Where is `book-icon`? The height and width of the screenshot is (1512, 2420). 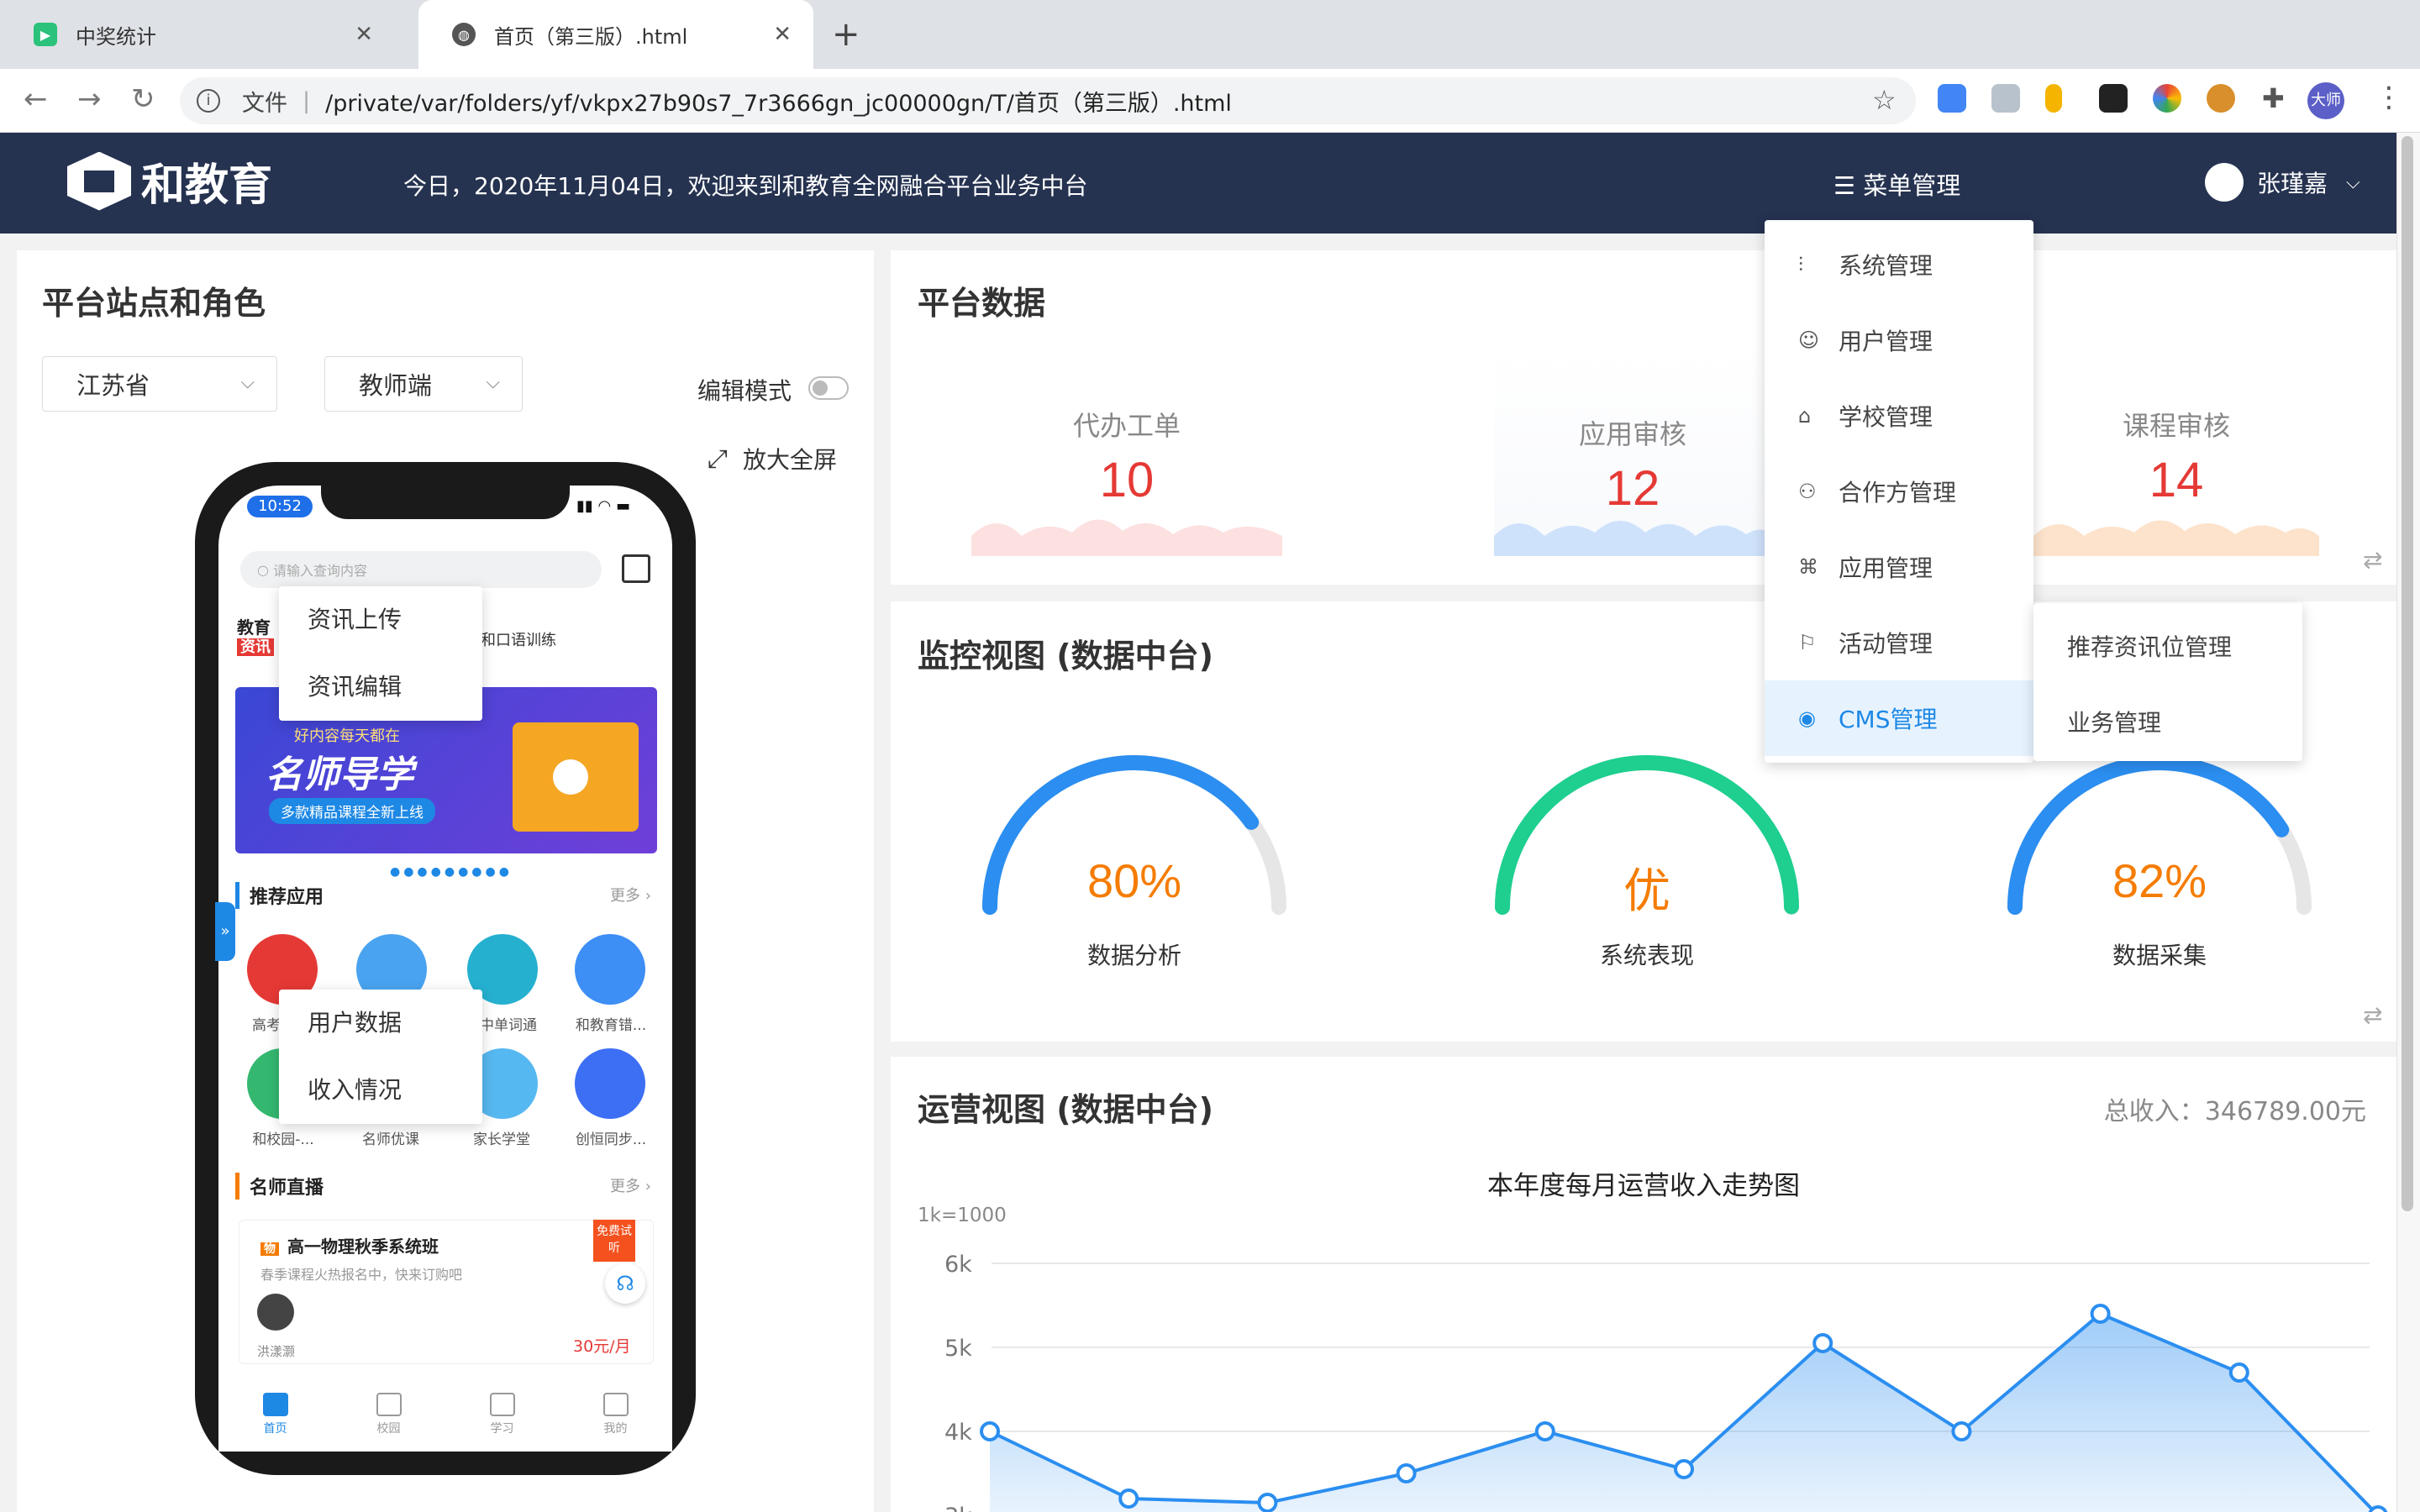 book-icon is located at coordinates (502, 1404).